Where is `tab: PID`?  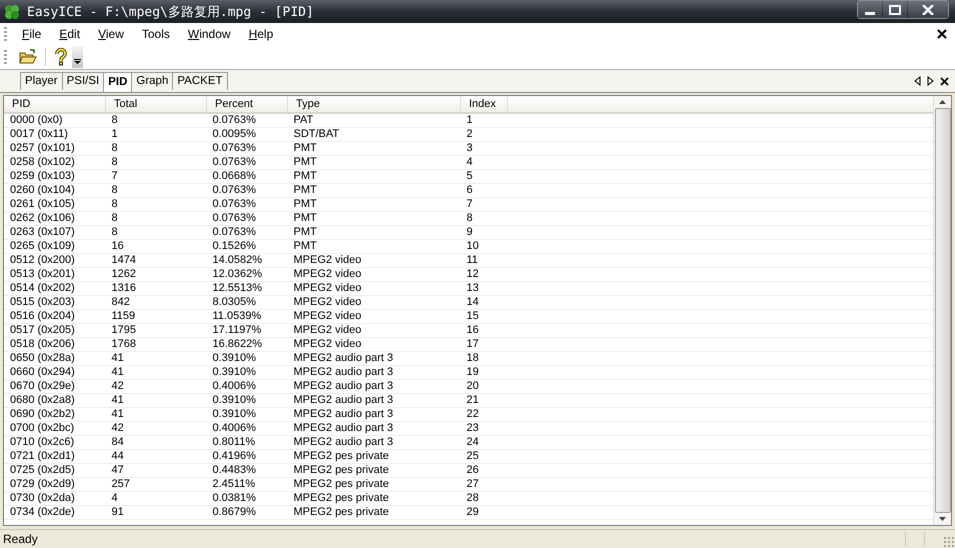
tab: PID is located at coordinates (117, 82).